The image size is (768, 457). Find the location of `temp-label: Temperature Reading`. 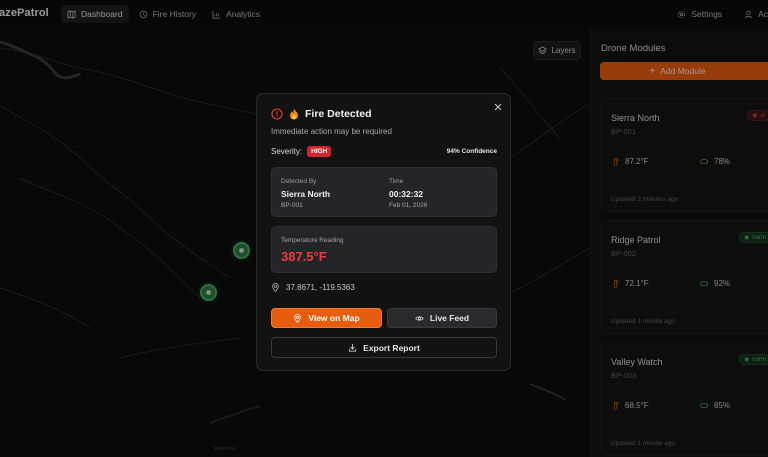

temp-label: Temperature Reading is located at coordinates (312, 240).